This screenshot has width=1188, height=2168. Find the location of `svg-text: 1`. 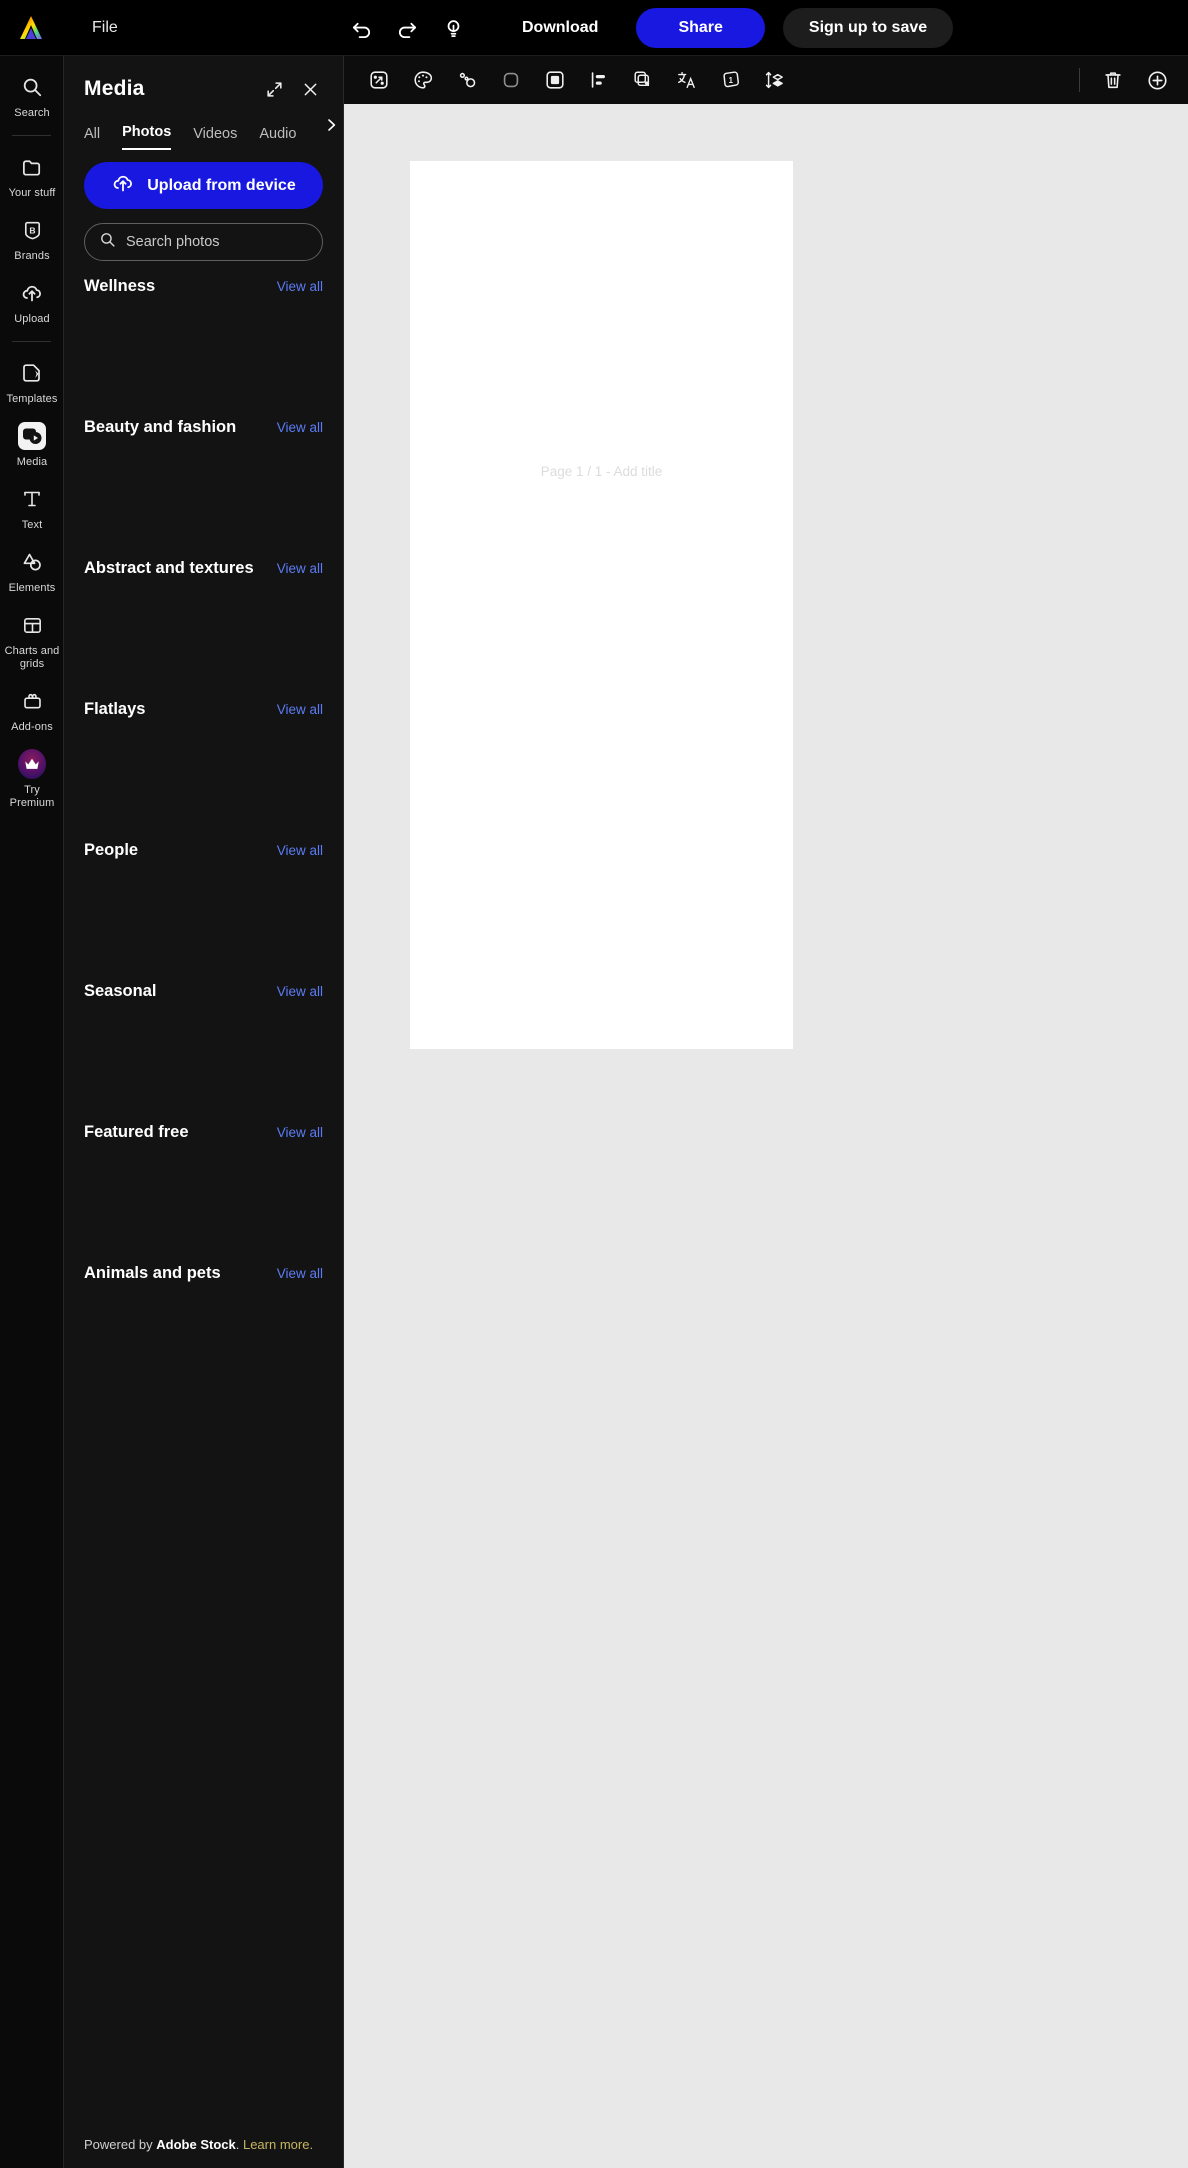

svg-text: 1 is located at coordinates (731, 80).